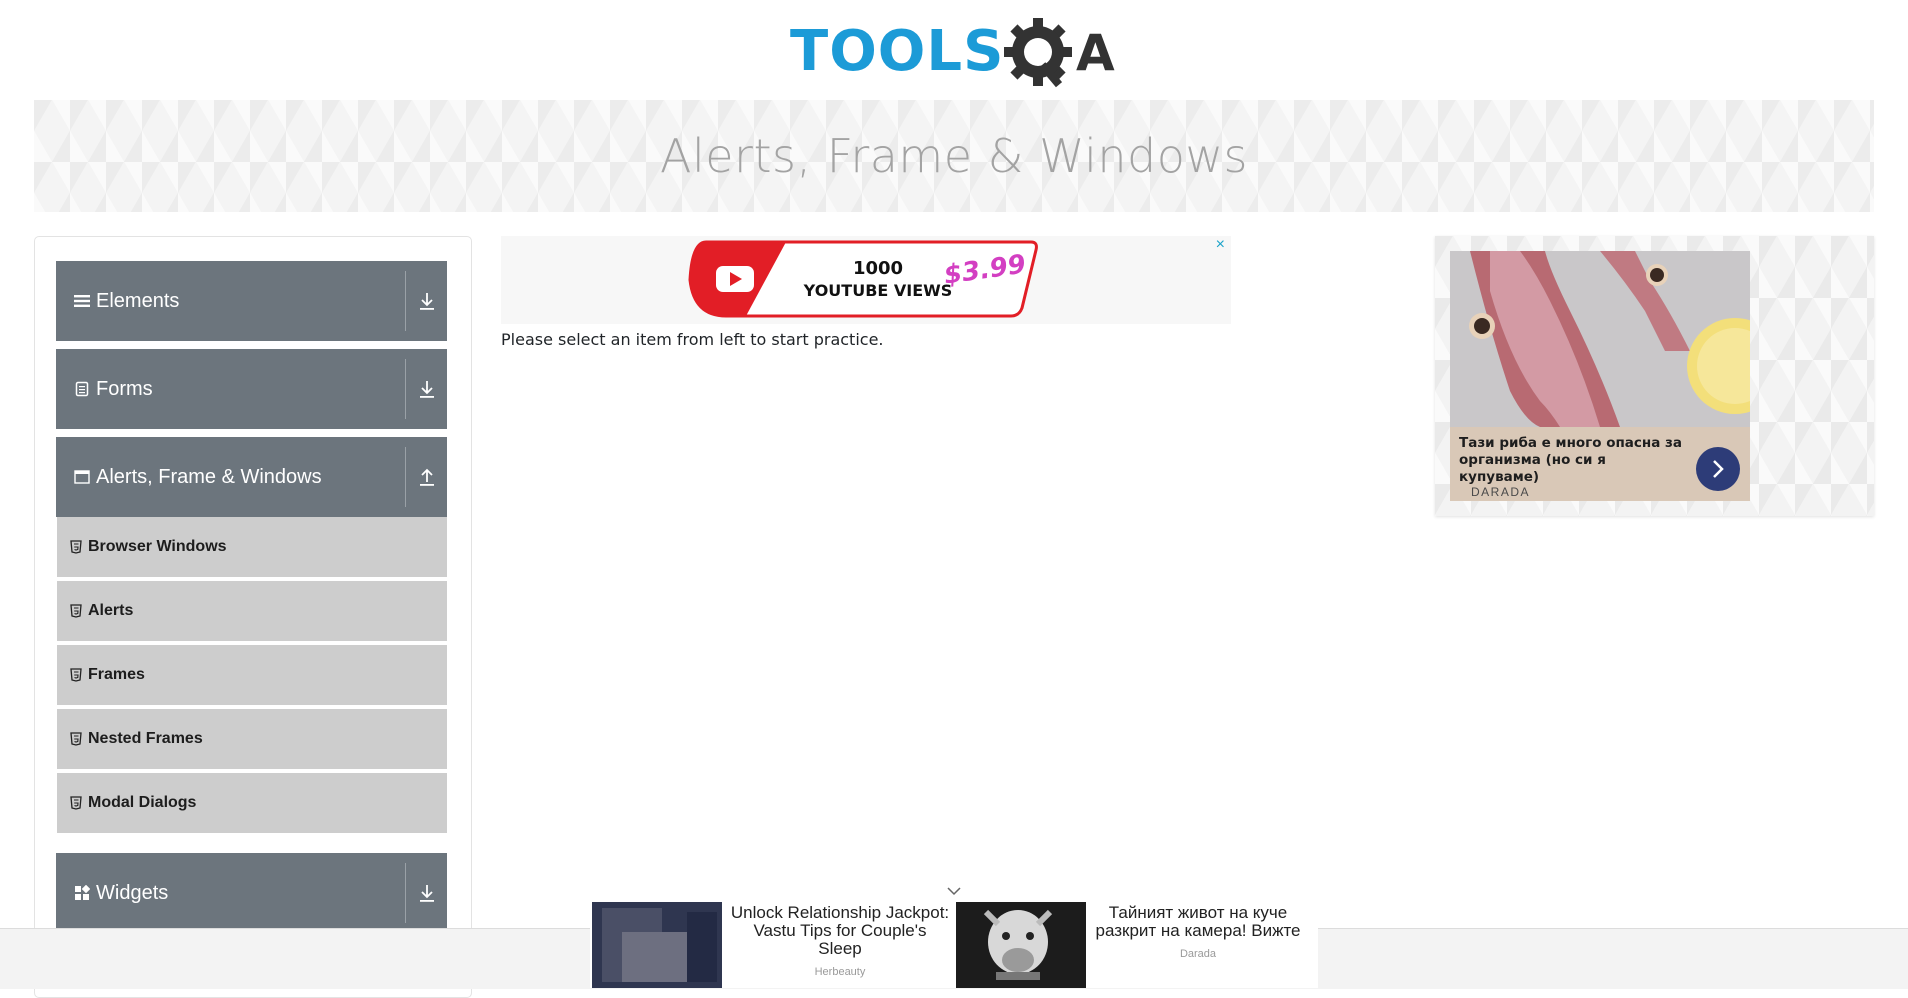 Image resolution: width=1908 pixels, height=998 pixels. I want to click on menu-icon, so click(82, 301).